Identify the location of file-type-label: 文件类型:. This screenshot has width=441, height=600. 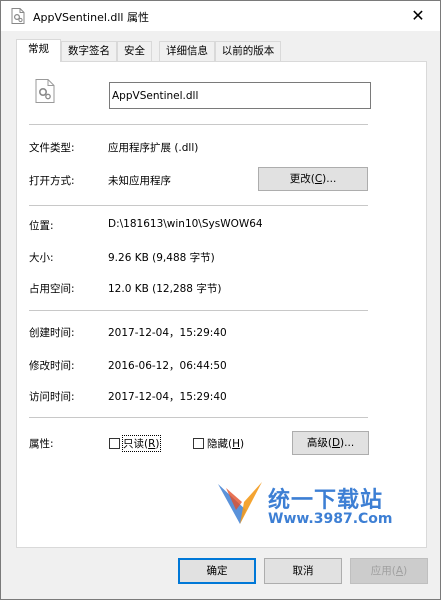
(52, 148).